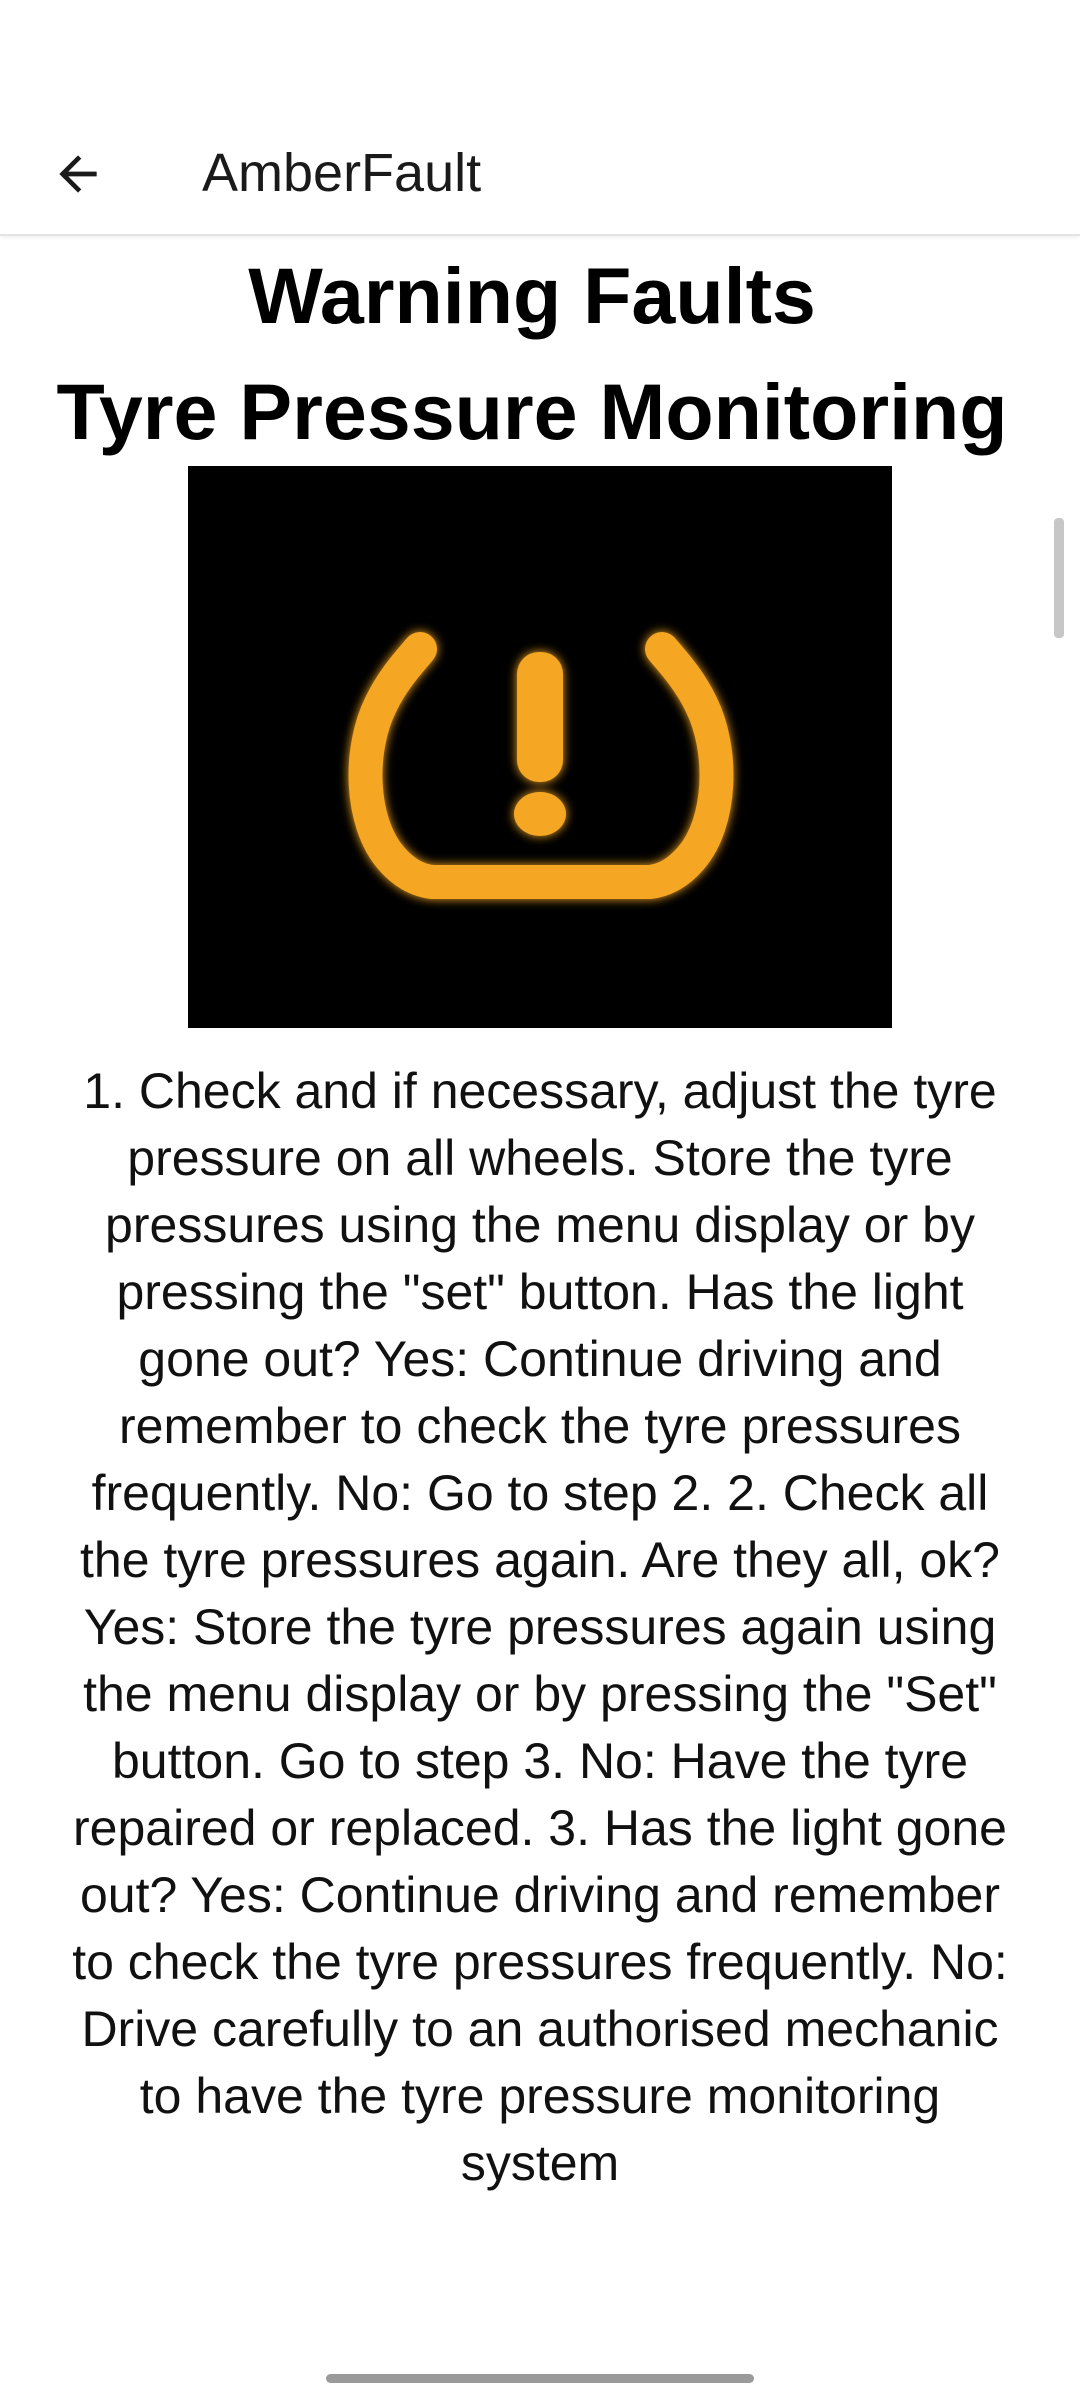  Describe the element at coordinates (540, 55) in the screenshot. I see `status-bar` at that location.